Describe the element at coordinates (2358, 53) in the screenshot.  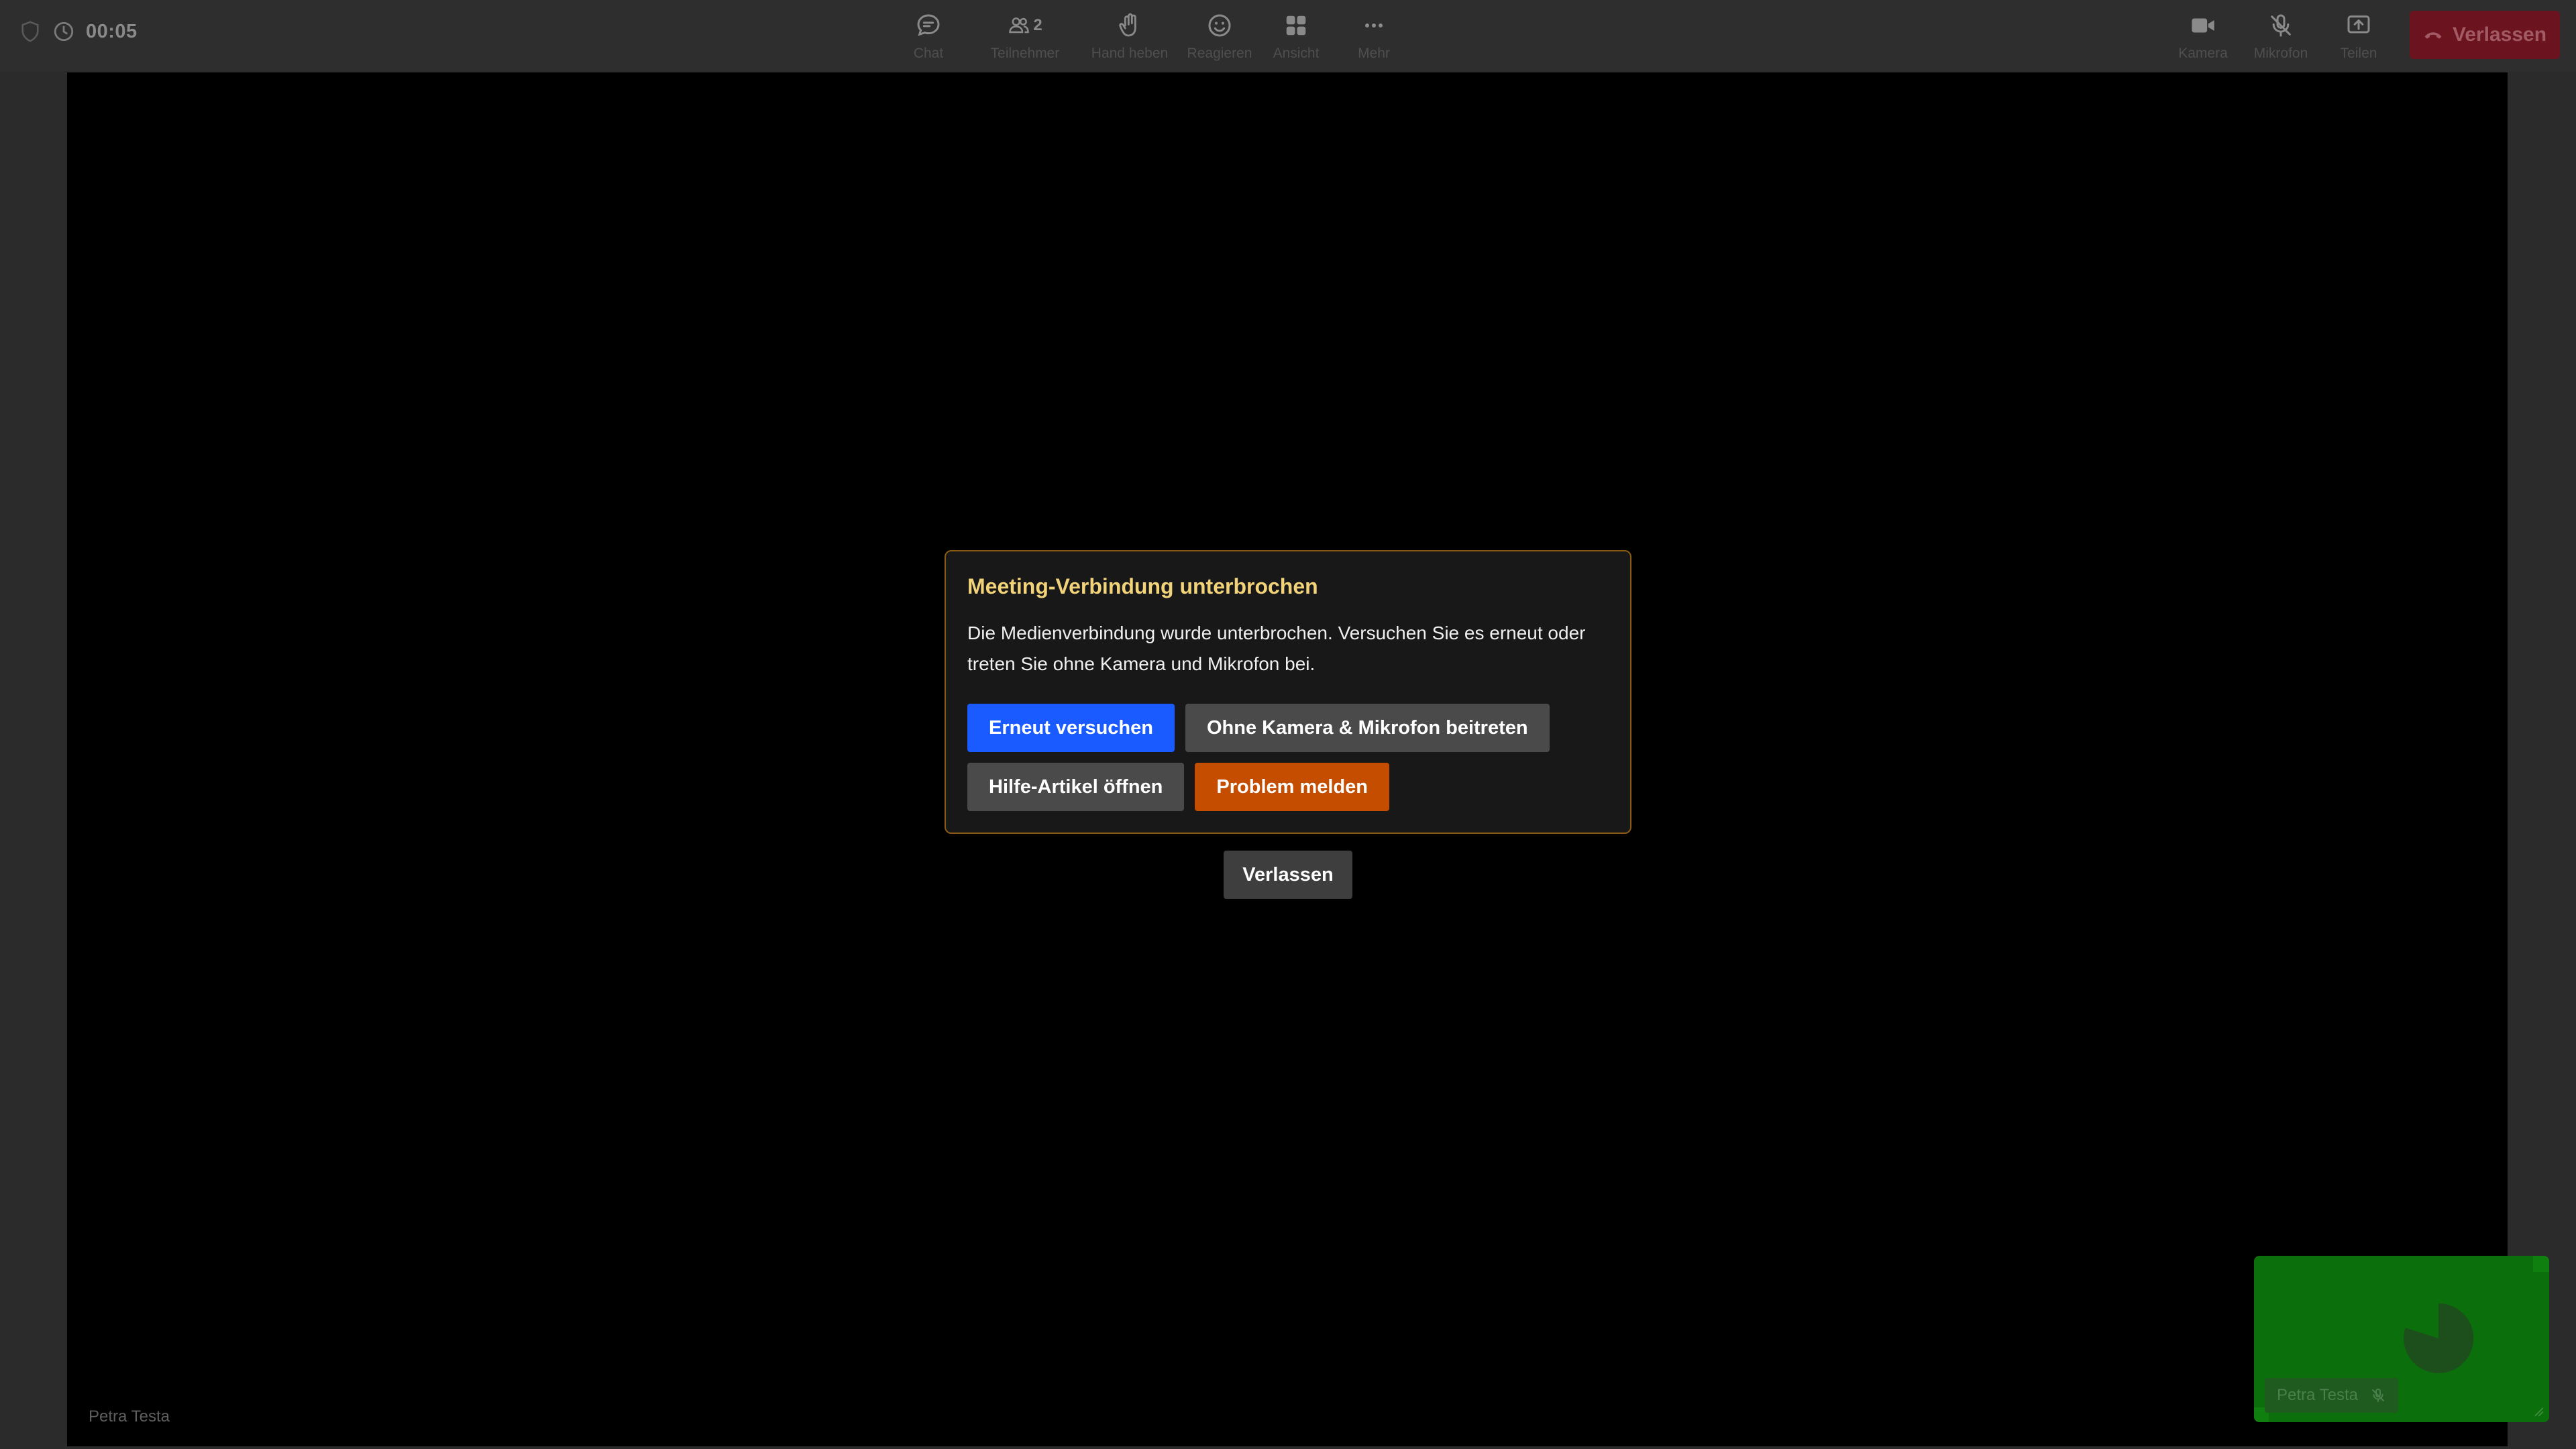
I see `share-label: Teilen` at that location.